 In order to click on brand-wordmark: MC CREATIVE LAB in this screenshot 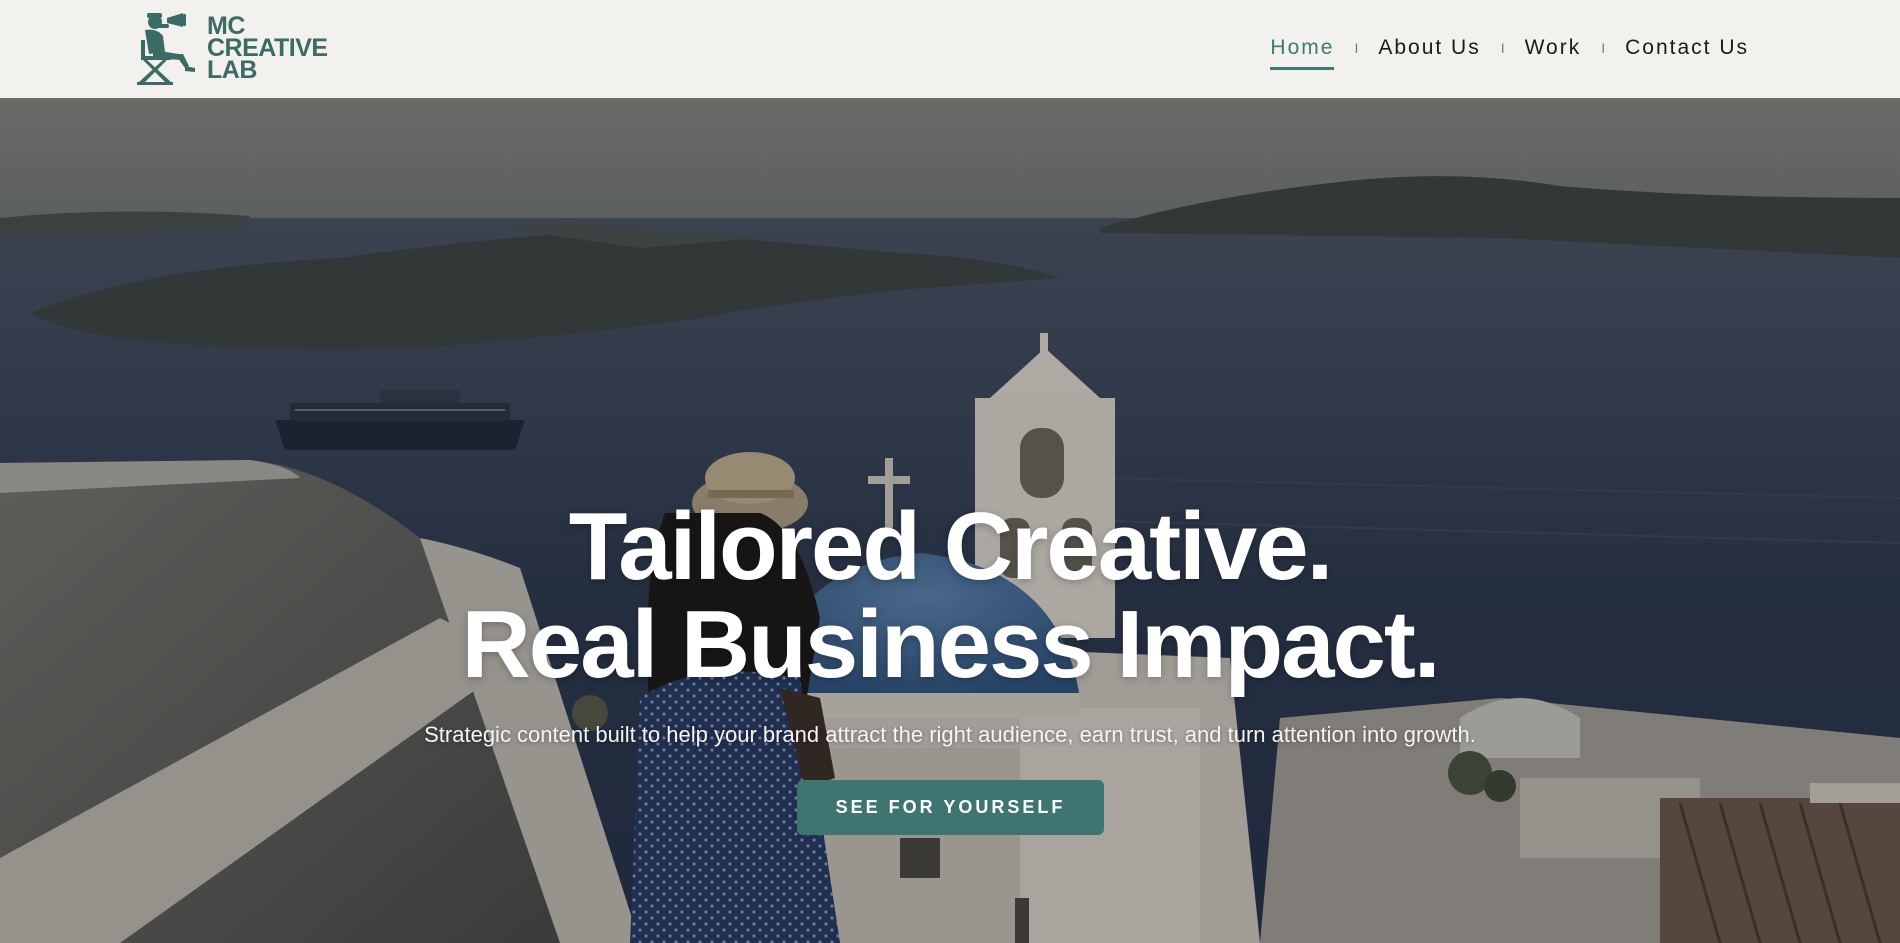, I will do `click(267, 49)`.